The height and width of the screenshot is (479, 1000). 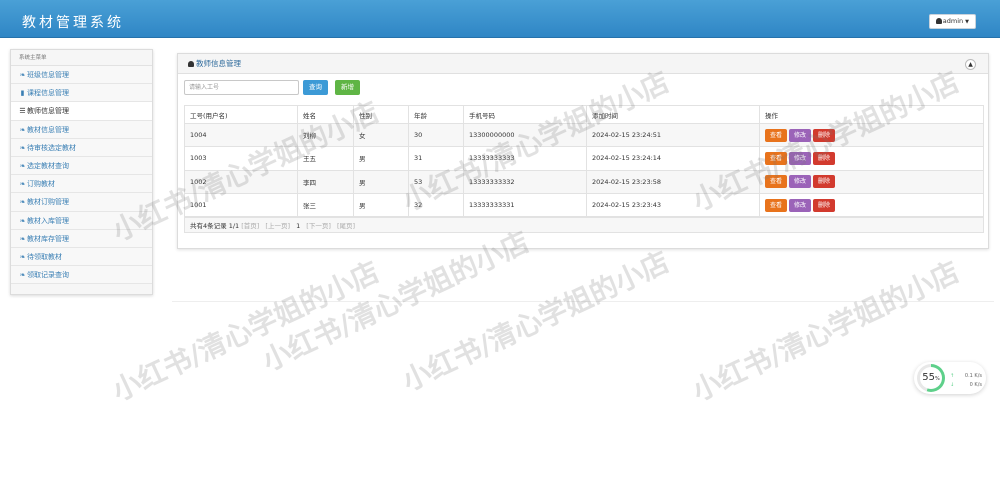 I want to click on next-page-link: [下一页], so click(x=318, y=226).